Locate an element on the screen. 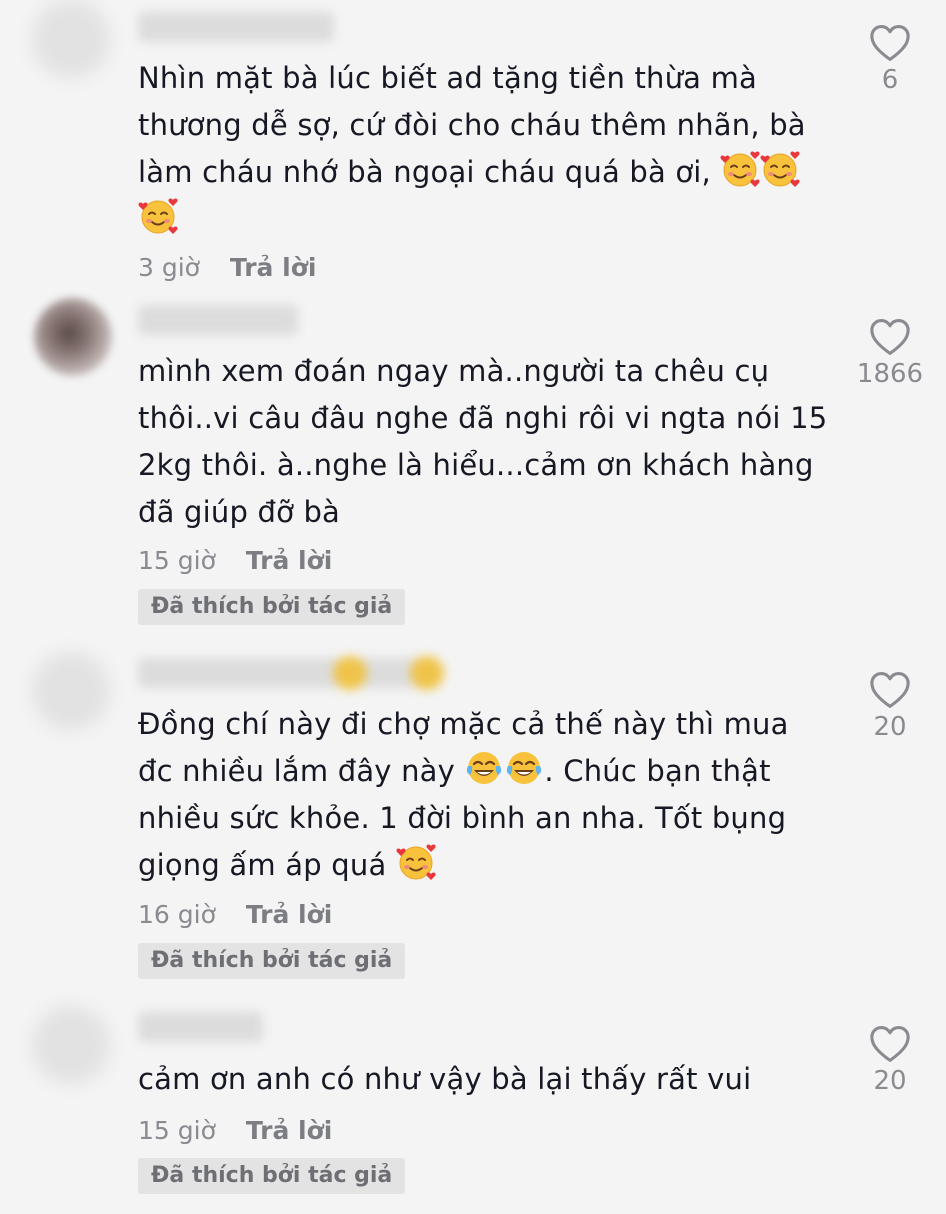  like-button: 6 is located at coordinates (890, 59).